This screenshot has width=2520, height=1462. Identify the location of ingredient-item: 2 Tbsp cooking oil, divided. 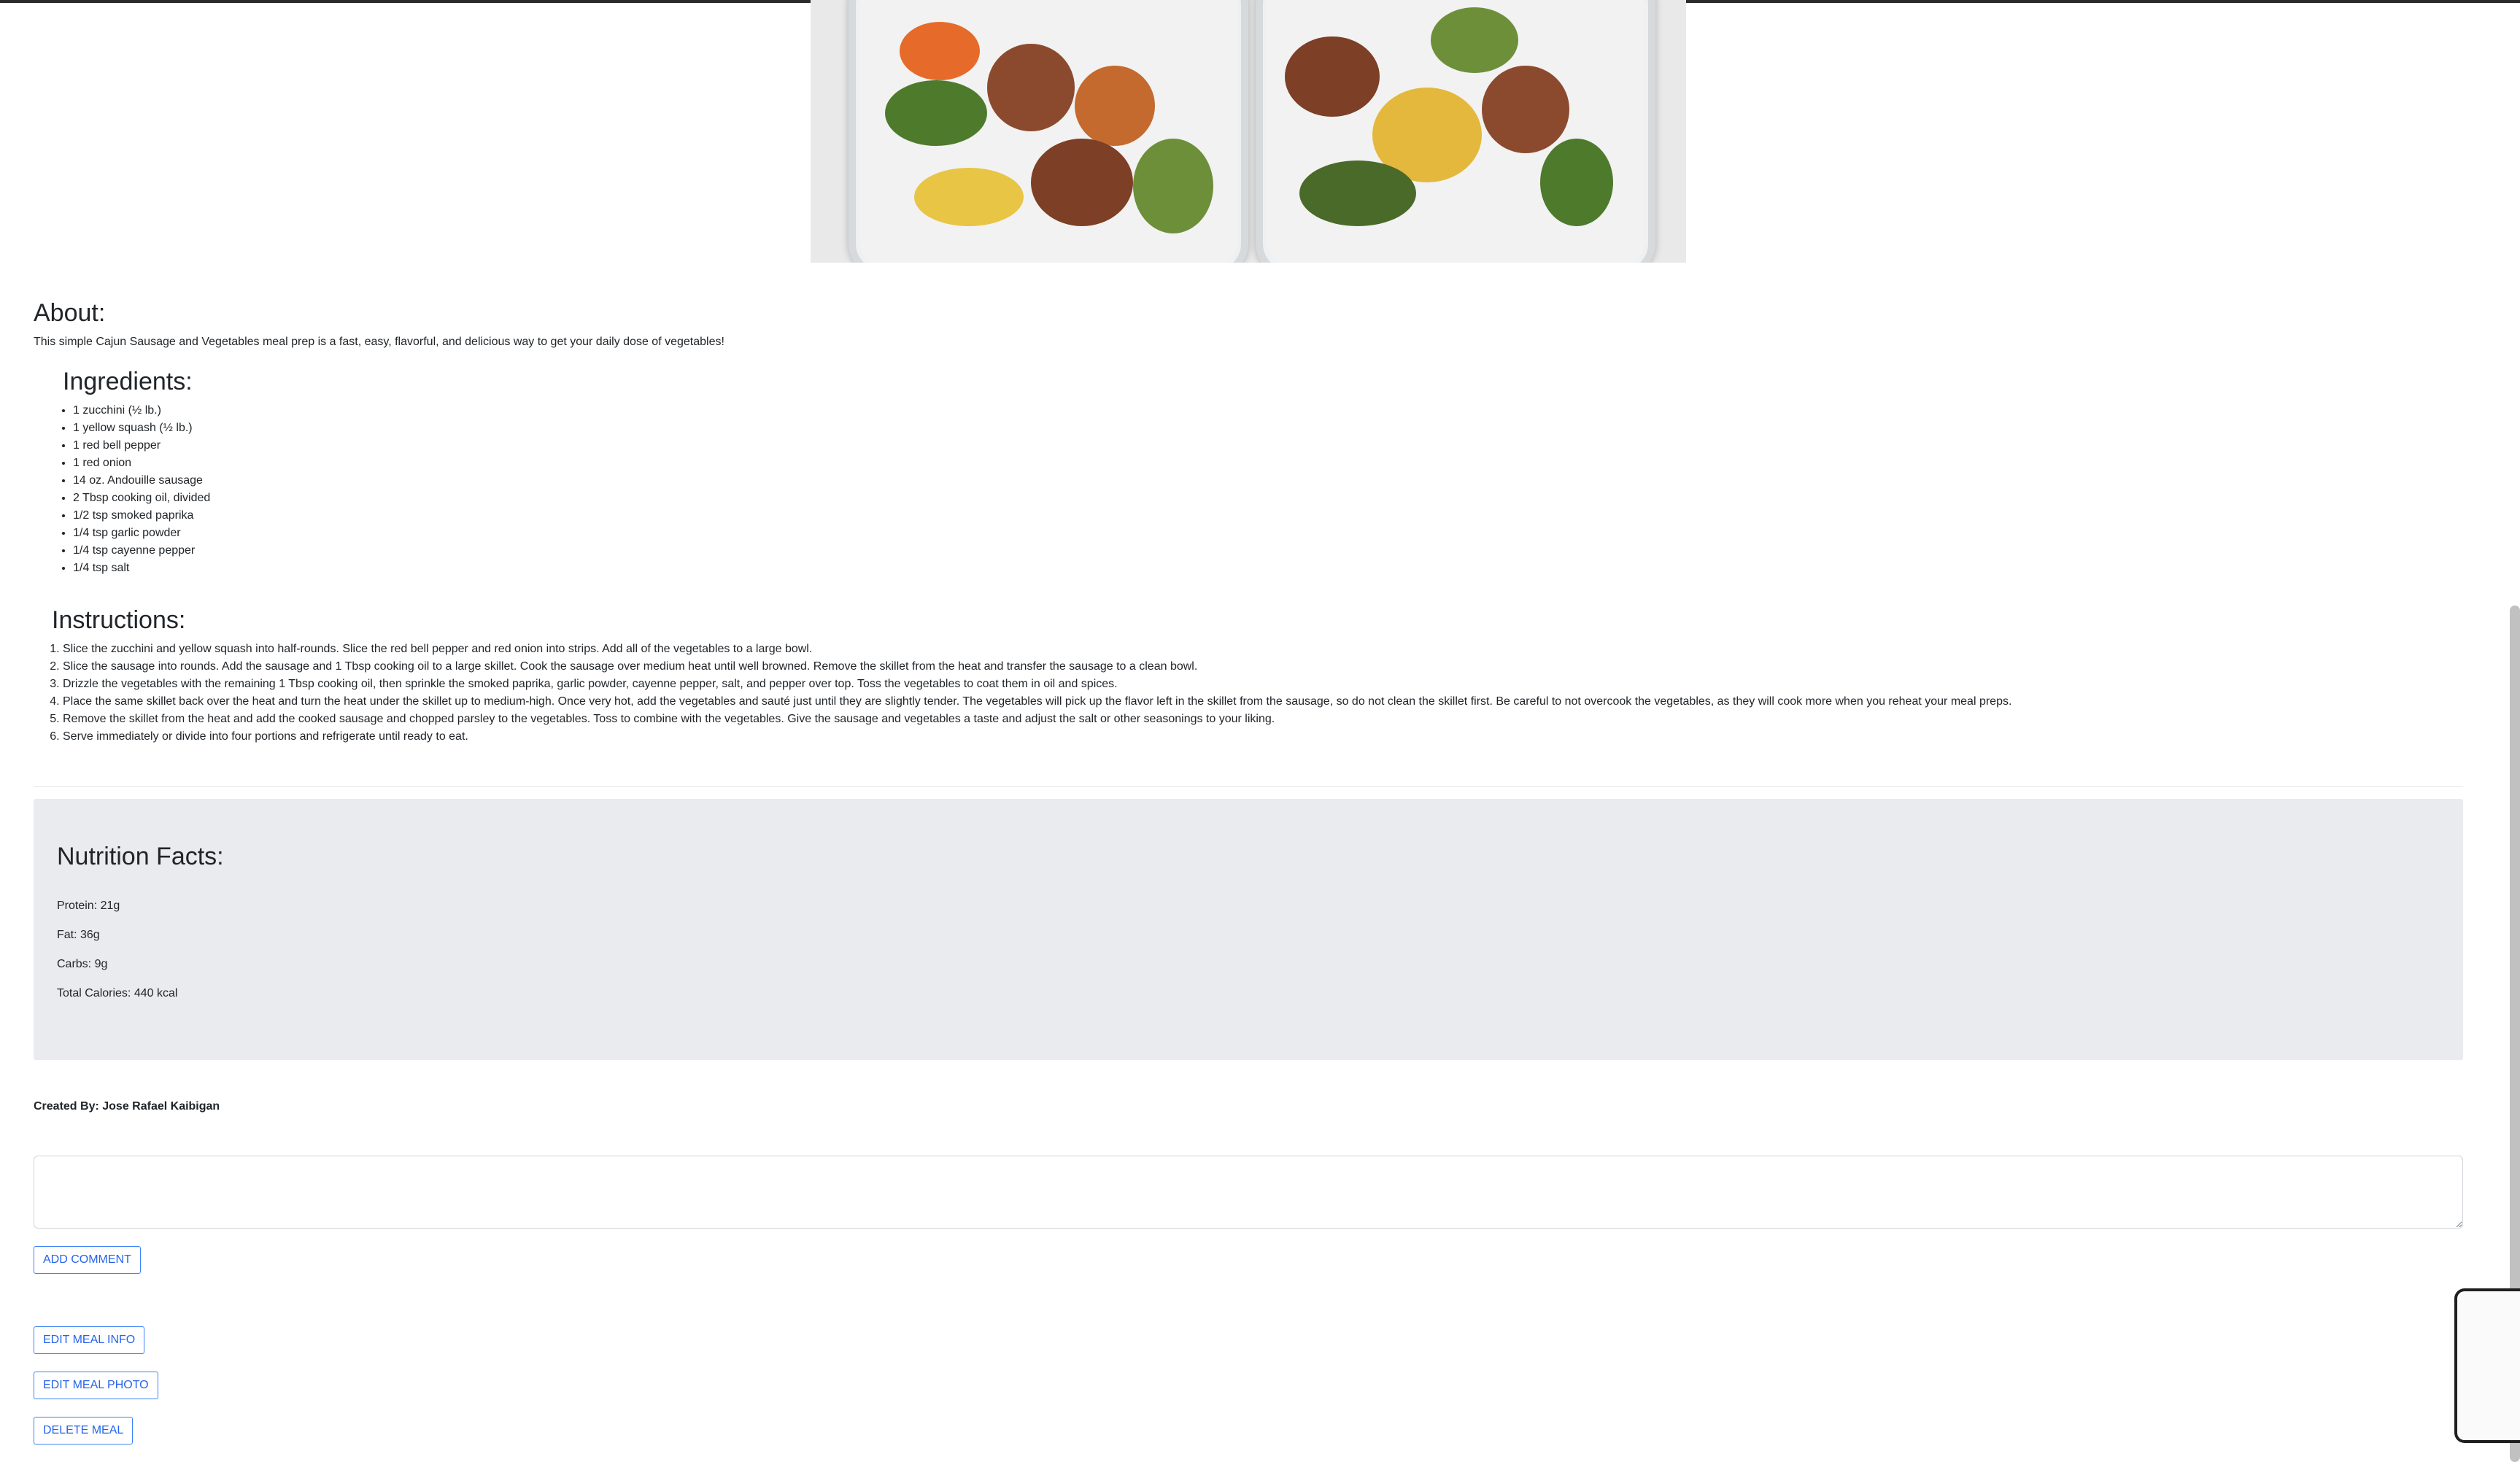
(142, 498).